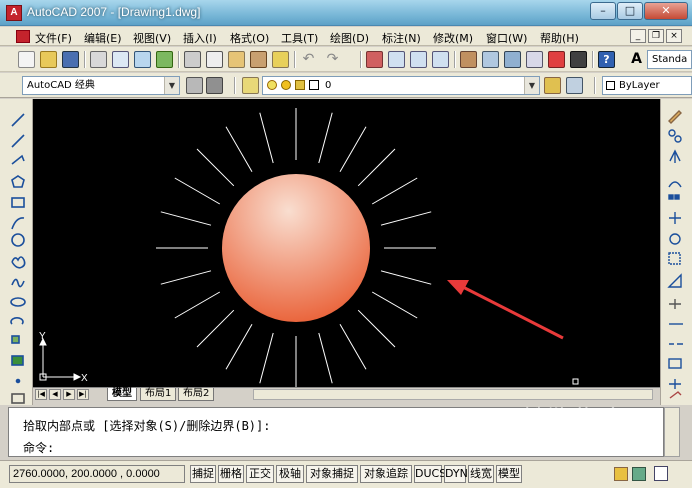 The image size is (692, 488). I want to click on clean-screen-icon, so click(661, 473).